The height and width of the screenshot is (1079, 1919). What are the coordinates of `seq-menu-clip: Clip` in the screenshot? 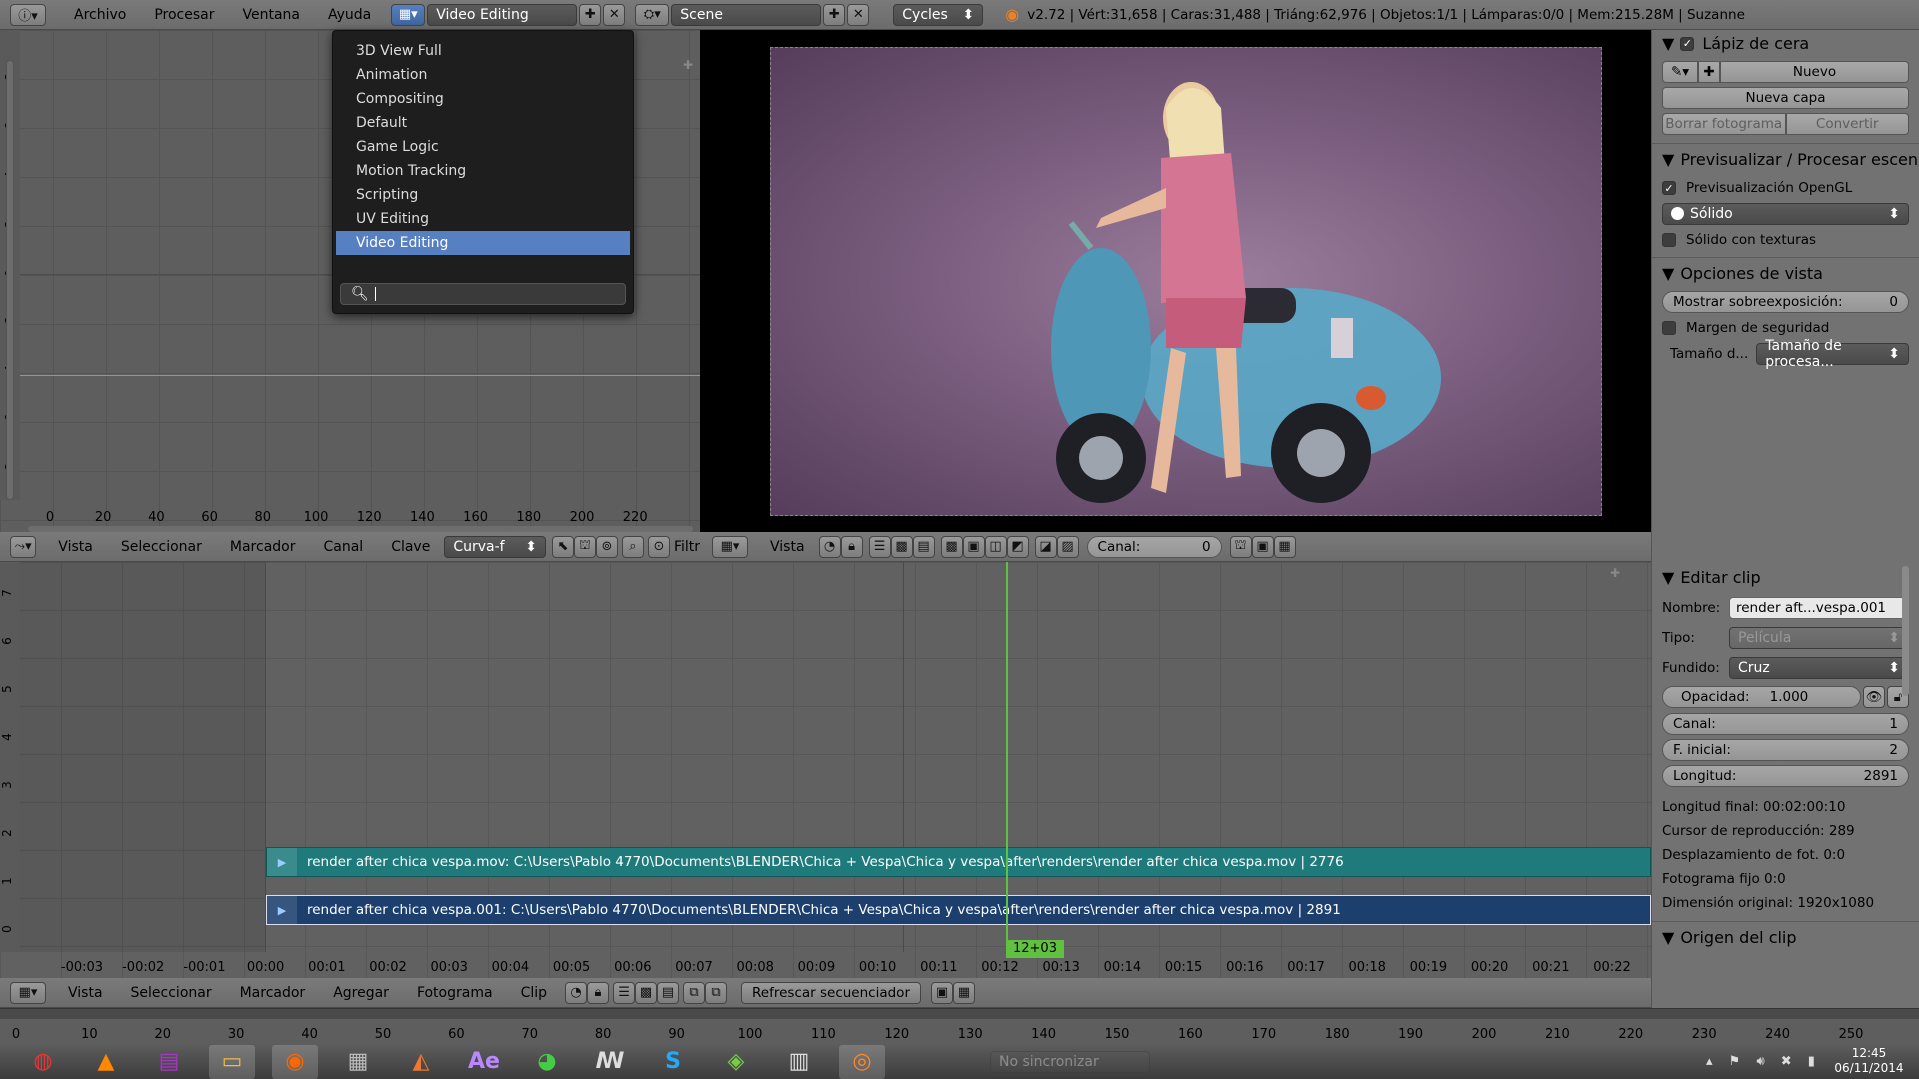 It's located at (534, 993).